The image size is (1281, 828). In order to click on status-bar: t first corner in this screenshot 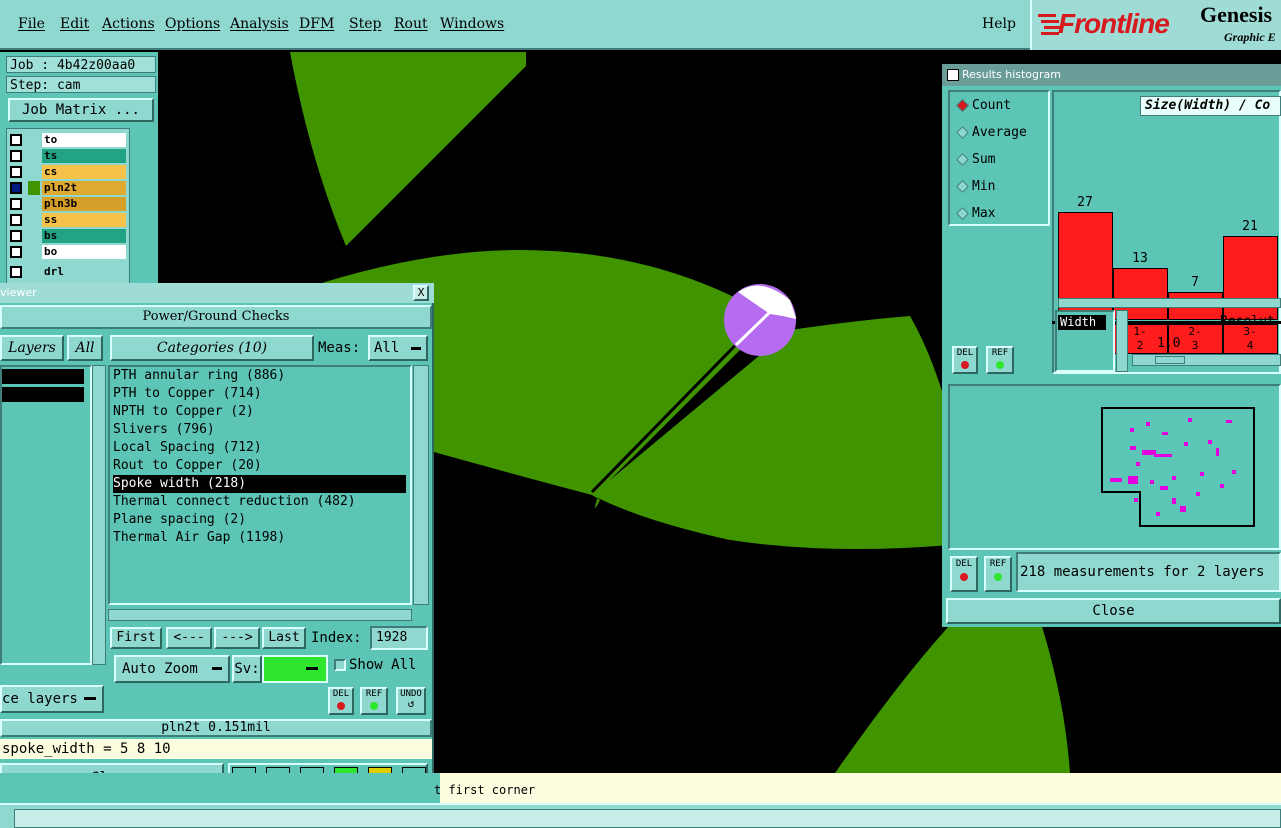, I will do `click(640, 800)`.